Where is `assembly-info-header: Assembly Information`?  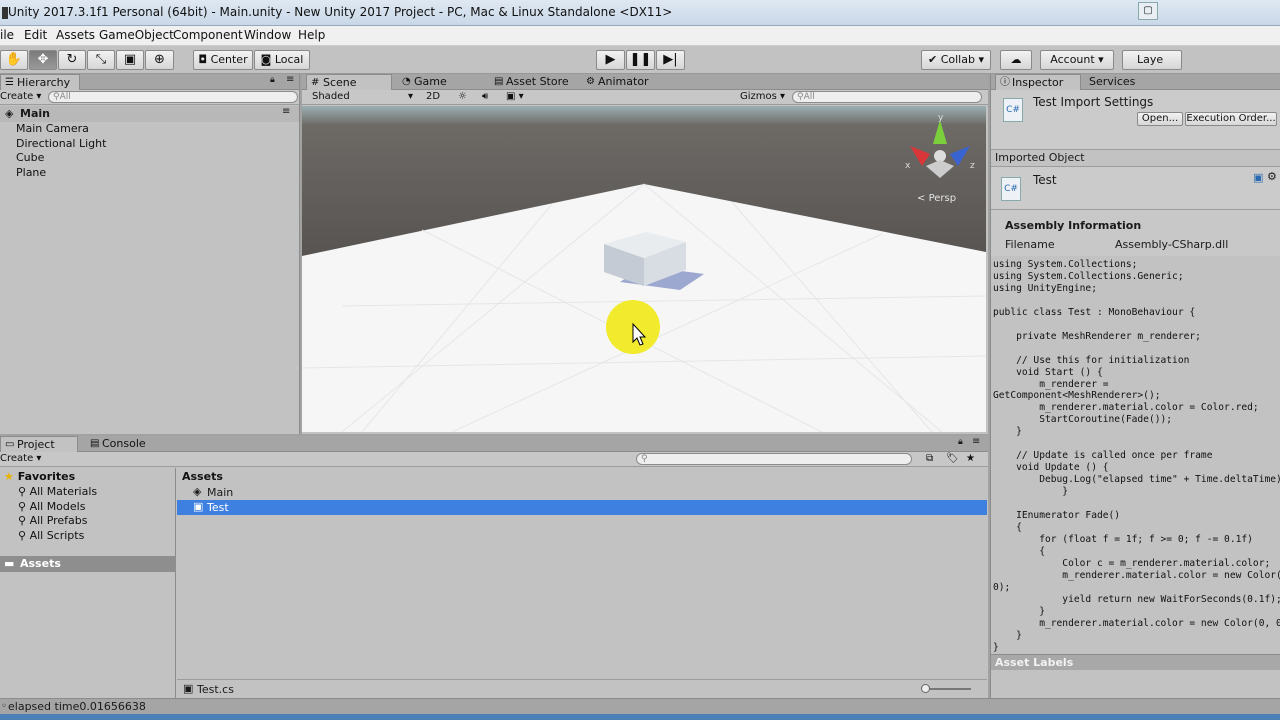
assembly-info-header: Assembly Information is located at coordinates (1073, 225).